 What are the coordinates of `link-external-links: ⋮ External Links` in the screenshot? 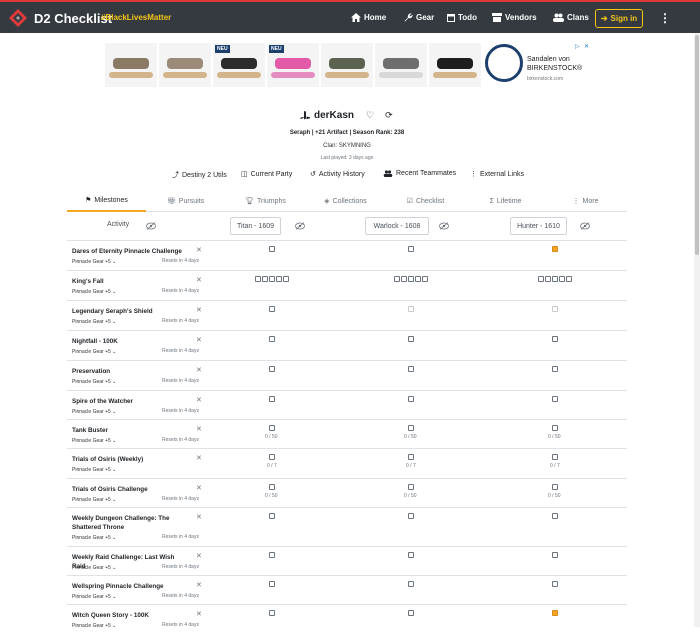 It's located at (497, 174).